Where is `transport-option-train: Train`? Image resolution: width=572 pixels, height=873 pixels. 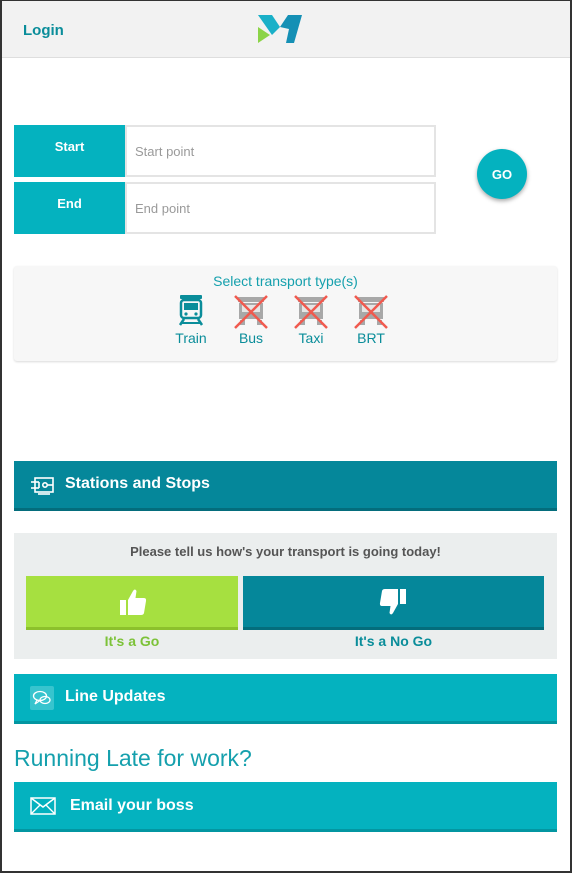 transport-option-train: Train is located at coordinates (191, 324).